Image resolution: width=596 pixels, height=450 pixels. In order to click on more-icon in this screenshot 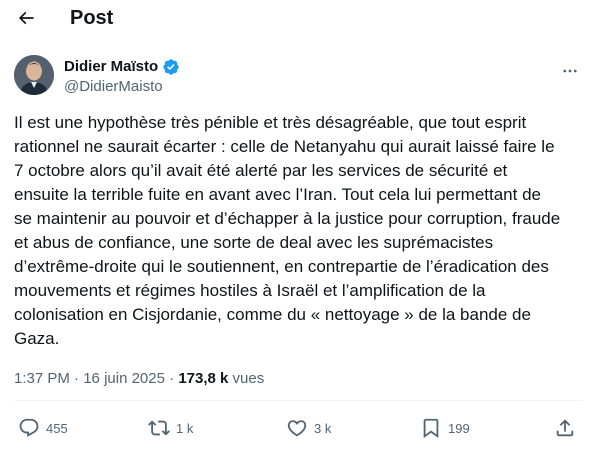, I will do `click(570, 71)`.